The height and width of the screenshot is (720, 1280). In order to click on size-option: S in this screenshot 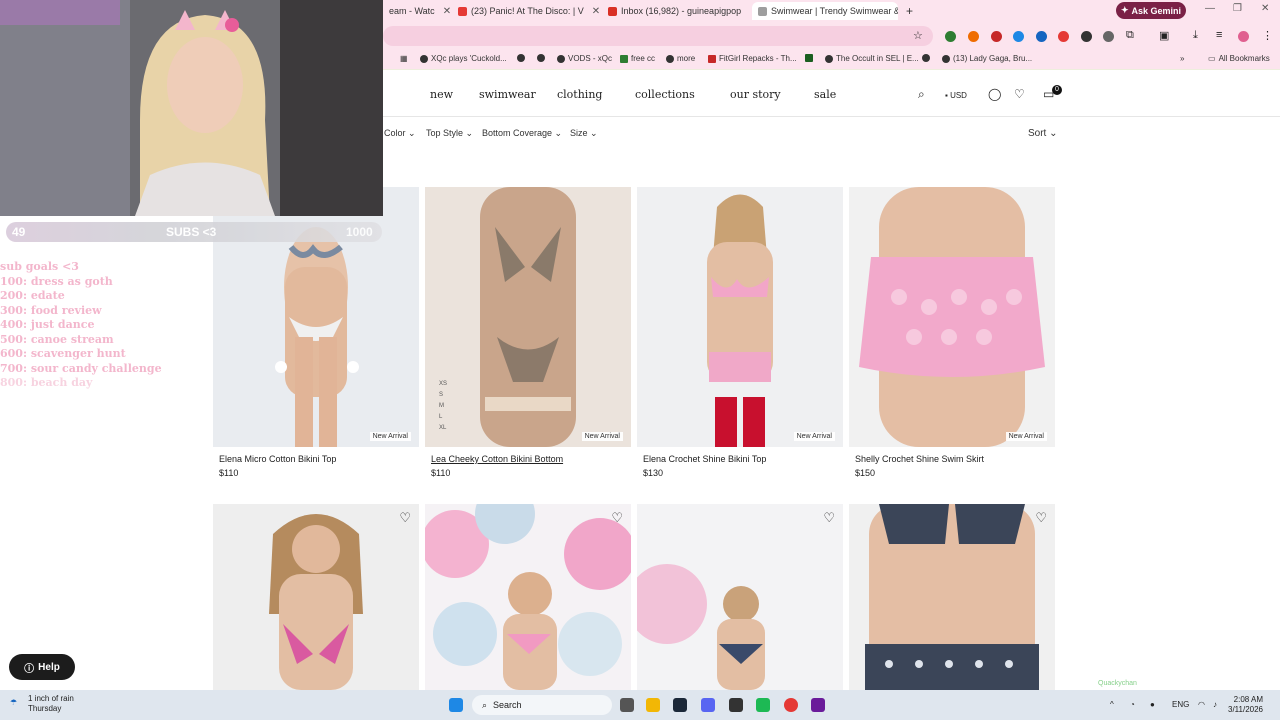, I will do `click(443, 395)`.